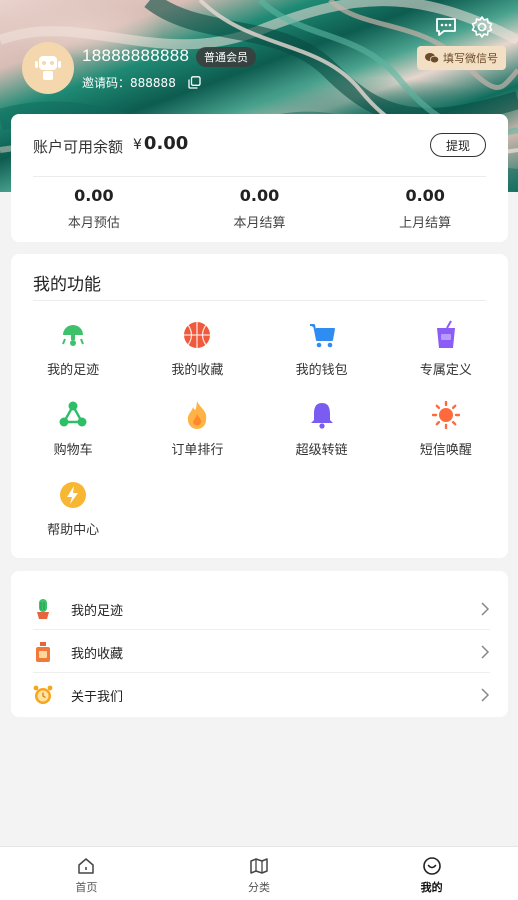 Image resolution: width=518 pixels, height=900 pixels. What do you see at coordinates (197, 415) in the screenshot?
I see `fire-icon` at bounding box center [197, 415].